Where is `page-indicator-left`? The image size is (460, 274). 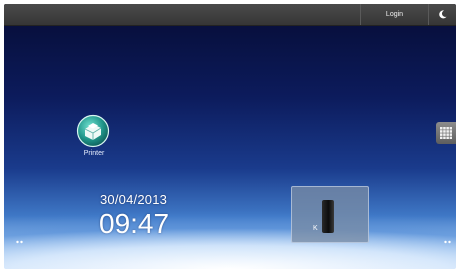 page-indicator-left is located at coordinates (20, 242).